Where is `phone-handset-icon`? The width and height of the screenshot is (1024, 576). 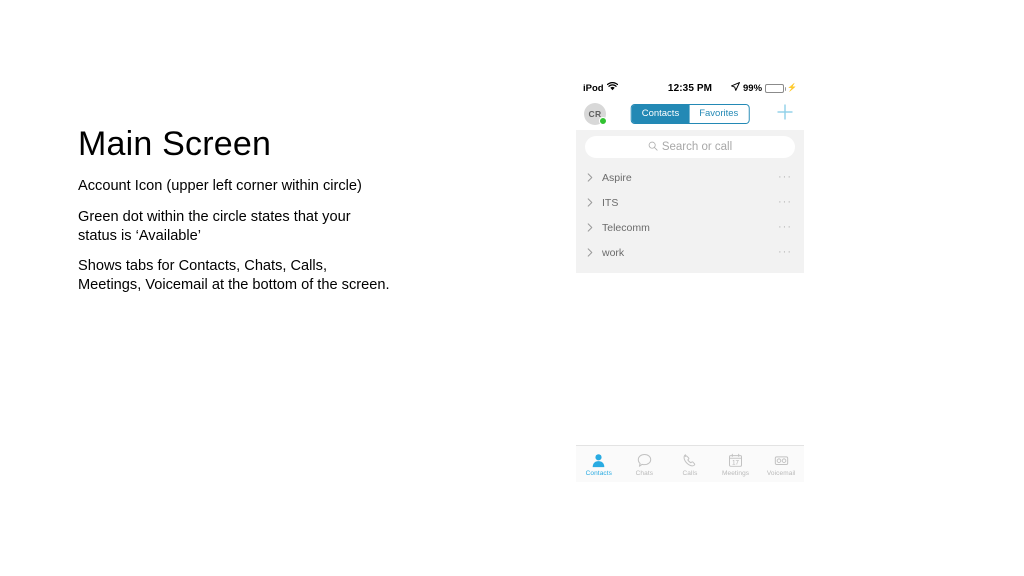
phone-handset-icon is located at coordinates (689, 460).